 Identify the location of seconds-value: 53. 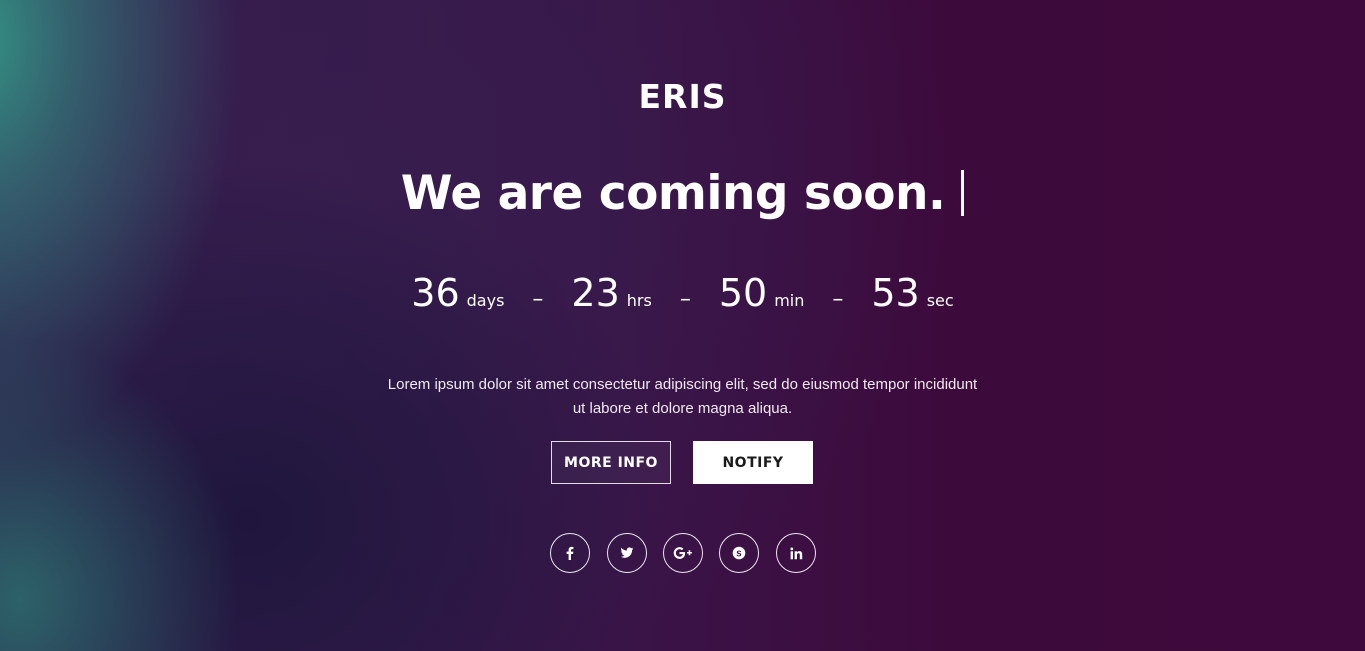
(895, 293).